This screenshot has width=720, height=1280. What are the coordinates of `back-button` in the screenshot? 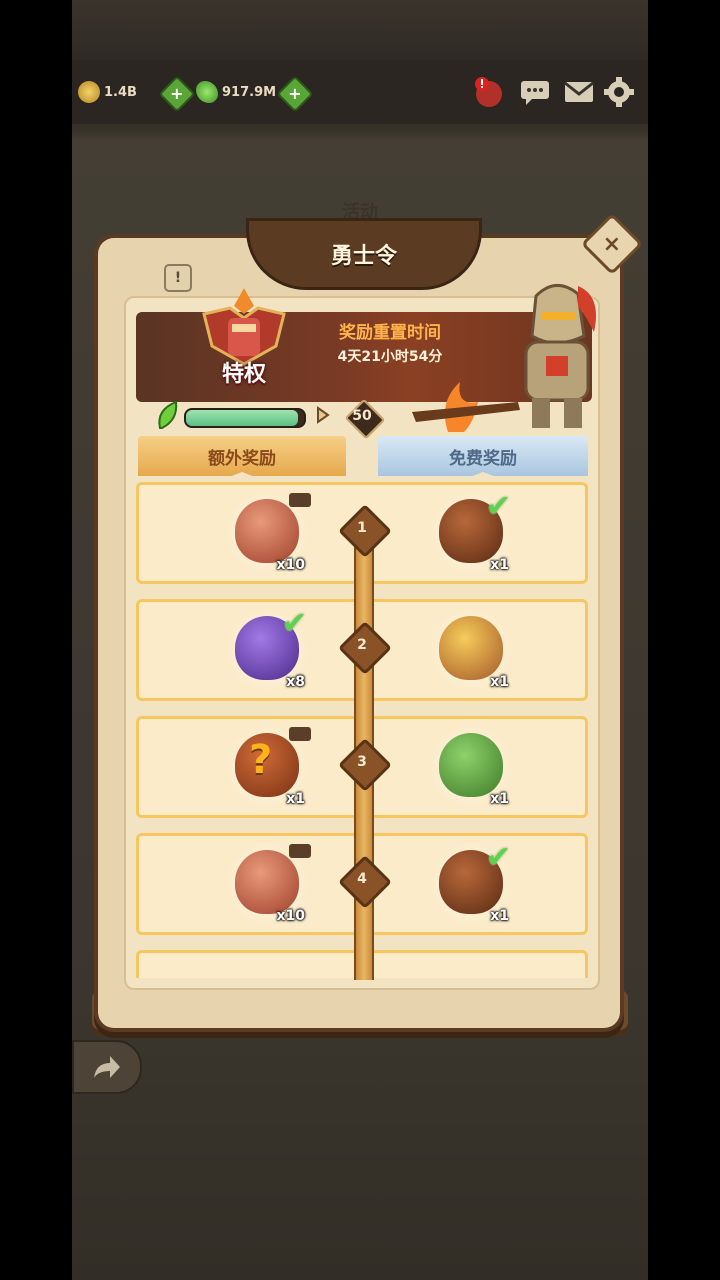 It's located at (107, 1067).